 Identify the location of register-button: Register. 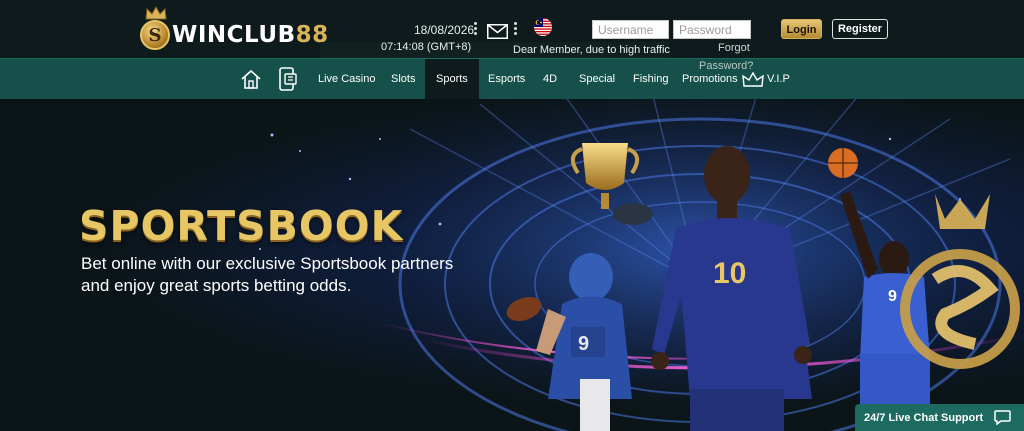
(860, 29).